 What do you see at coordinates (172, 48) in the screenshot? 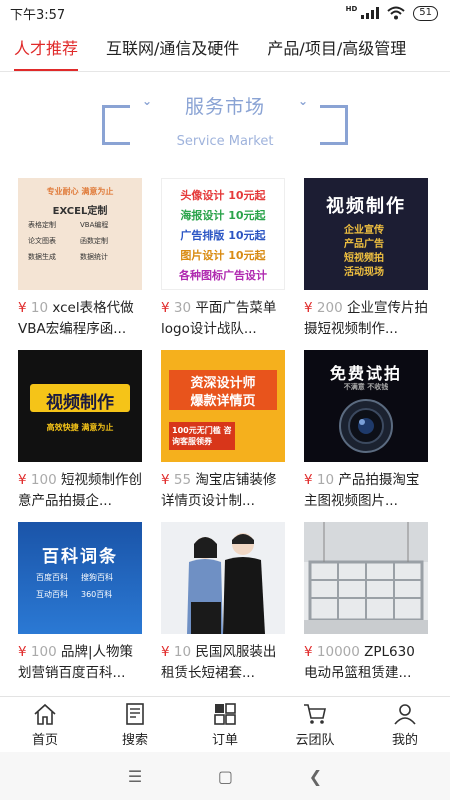
I see `tab-internet: 互联网/通信及硬件` at bounding box center [172, 48].